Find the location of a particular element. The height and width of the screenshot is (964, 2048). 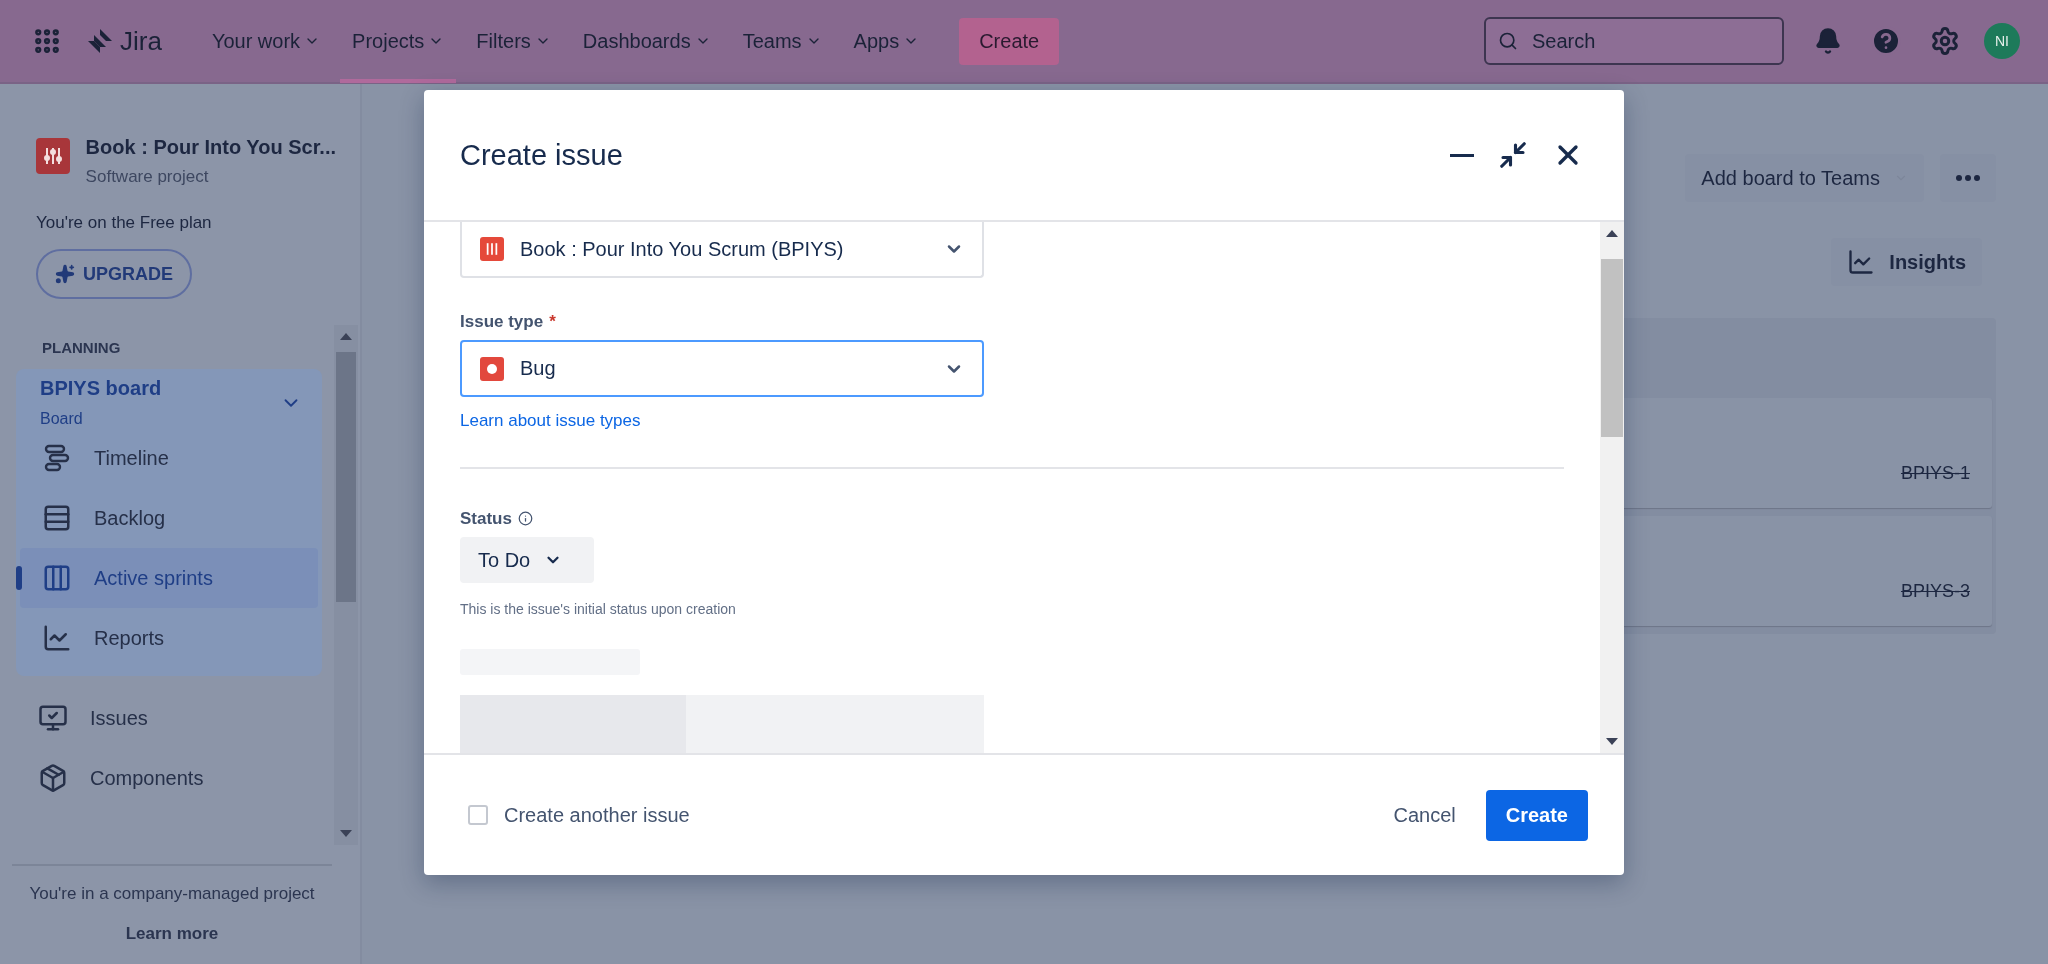

sidebar-item: Backlog is located at coordinates (169, 518).